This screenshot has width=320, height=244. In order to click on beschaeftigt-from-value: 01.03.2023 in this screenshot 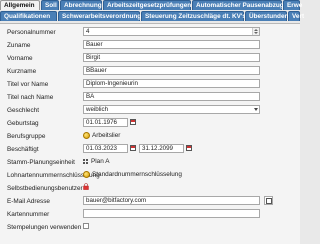, I will do `click(101, 148)`.